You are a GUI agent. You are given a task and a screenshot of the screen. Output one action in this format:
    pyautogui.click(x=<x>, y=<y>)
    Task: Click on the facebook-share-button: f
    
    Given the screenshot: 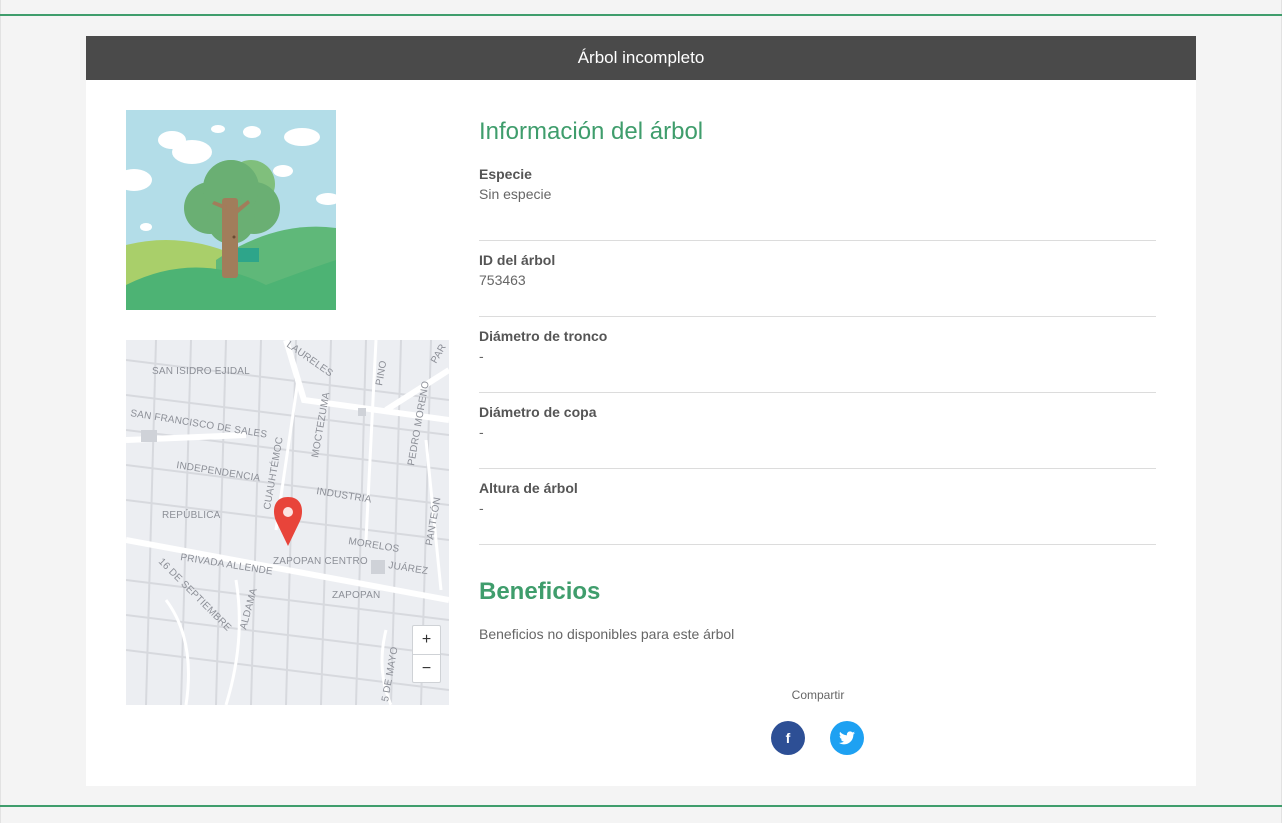 What is the action you would take?
    pyautogui.click(x=788, y=738)
    